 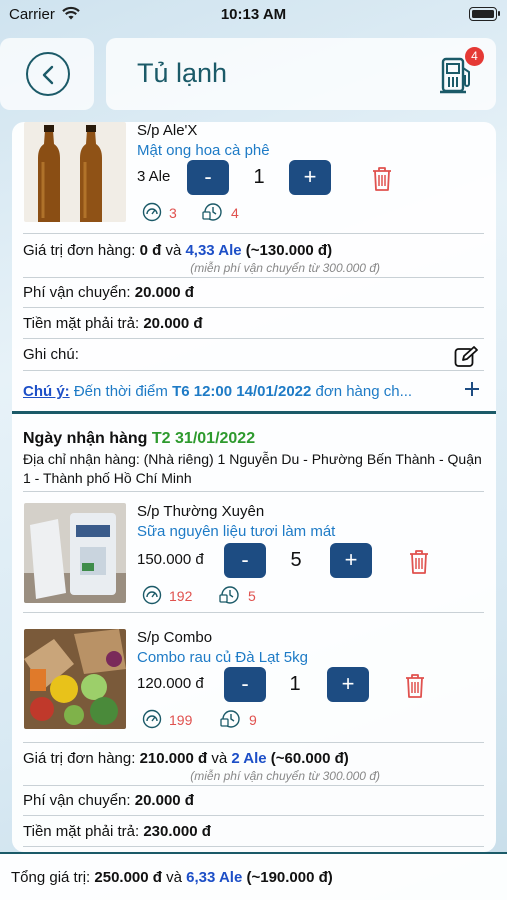 I want to click on attention-label: Chú ý:, so click(x=46, y=391).